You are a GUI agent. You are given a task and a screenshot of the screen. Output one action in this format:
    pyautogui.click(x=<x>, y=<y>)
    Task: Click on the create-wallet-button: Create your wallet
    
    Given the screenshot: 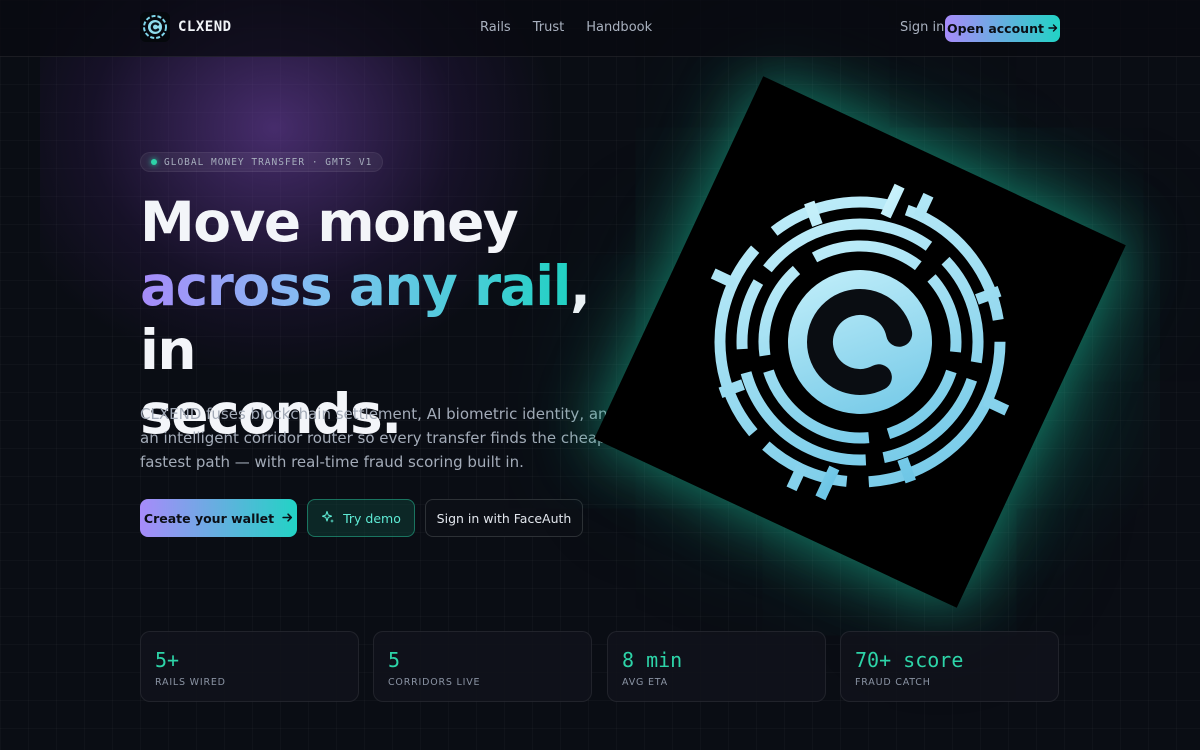 What is the action you would take?
    pyautogui.click(x=218, y=518)
    